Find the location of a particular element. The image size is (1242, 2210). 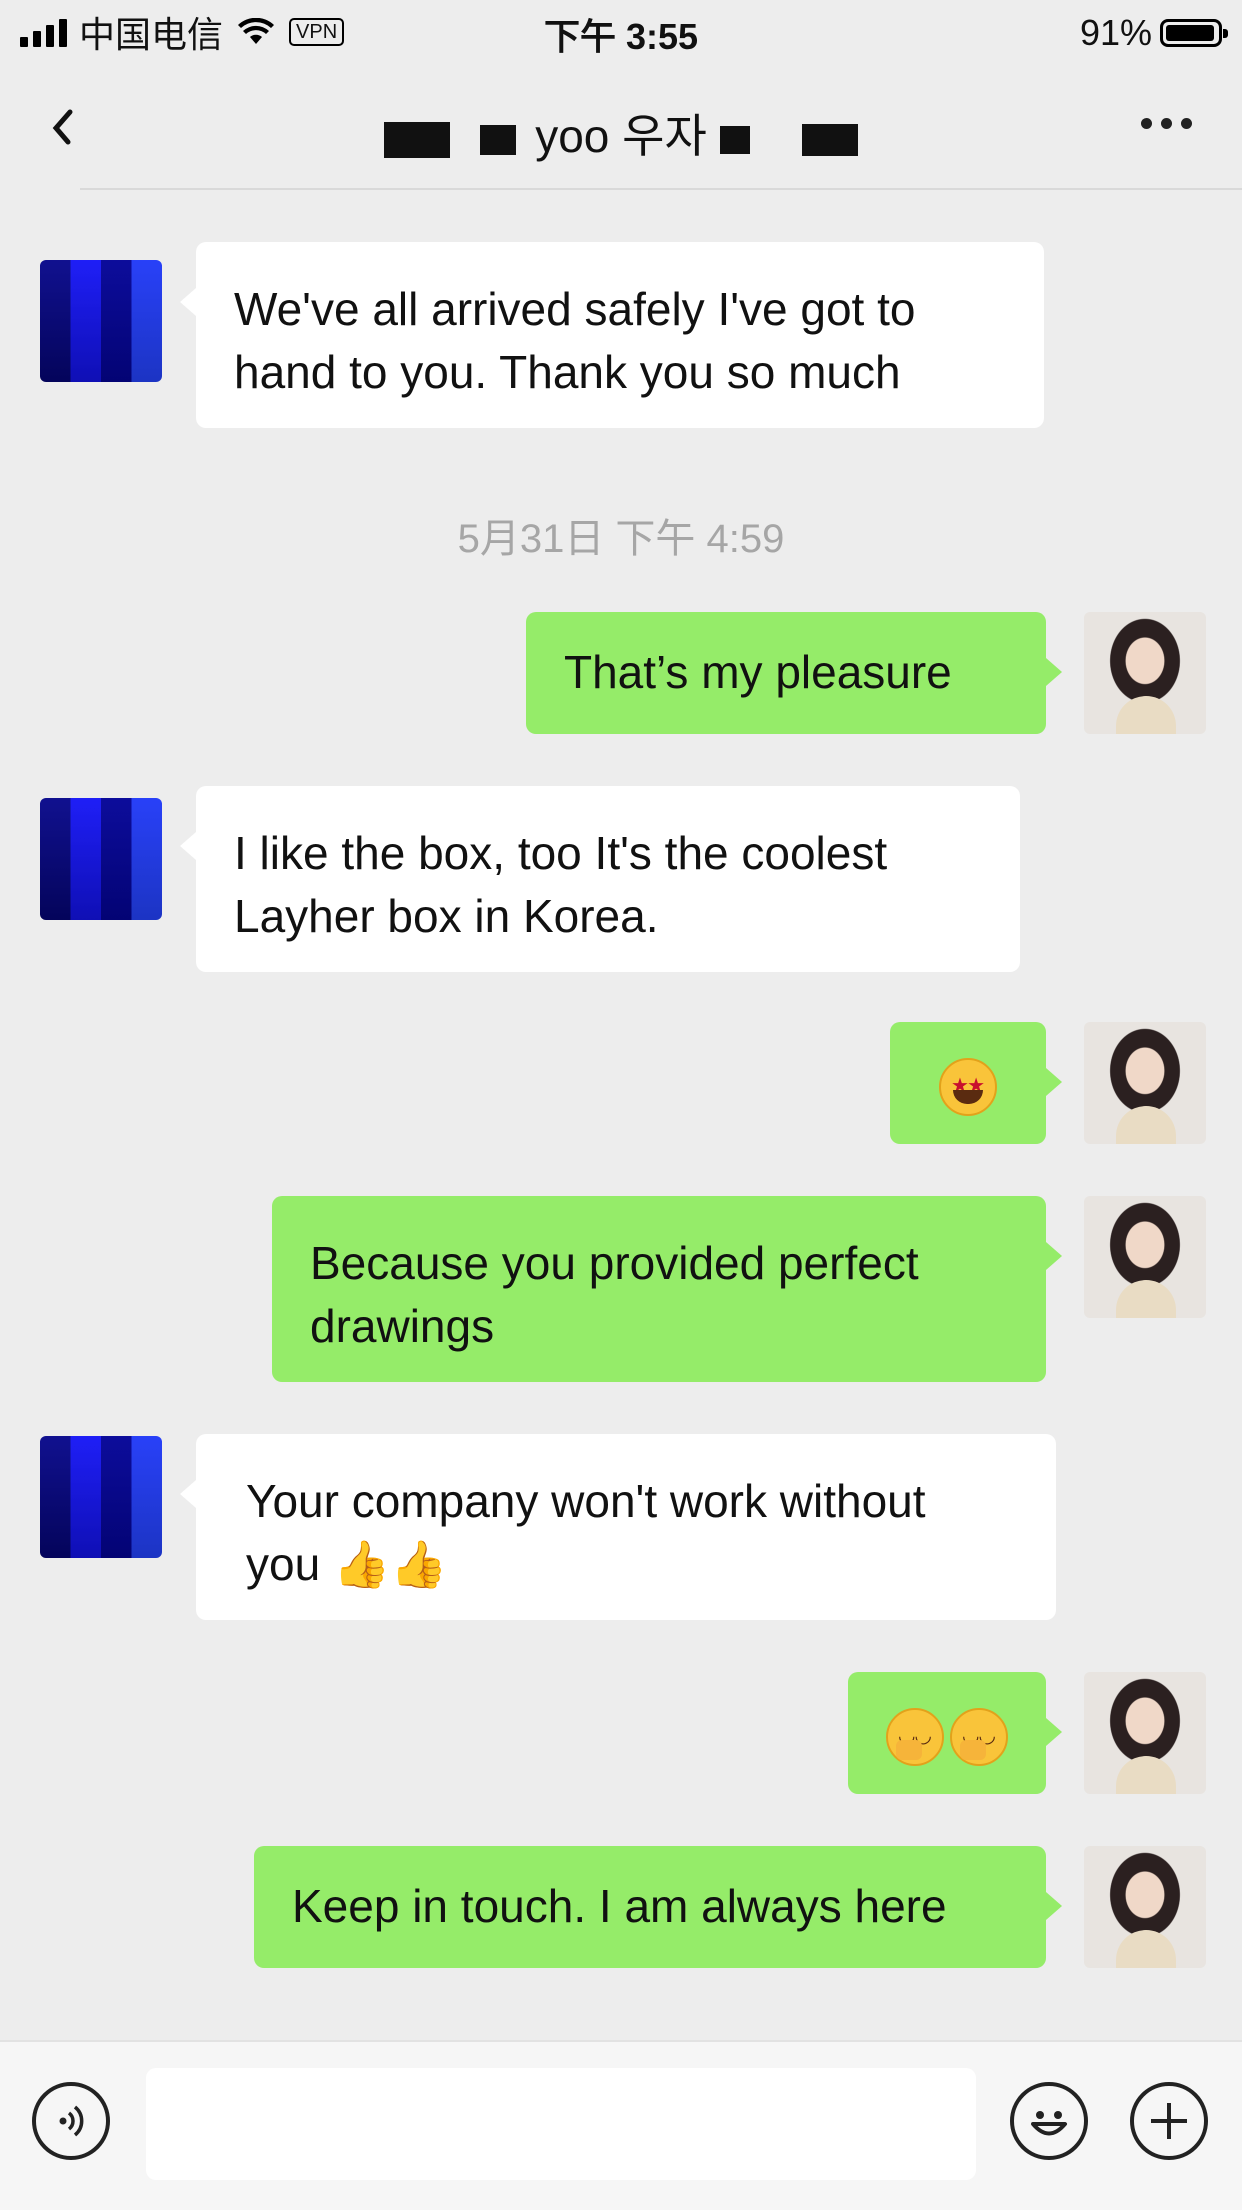

message-bubble-sent: ★★ 🤩 is located at coordinates (976, 1083).